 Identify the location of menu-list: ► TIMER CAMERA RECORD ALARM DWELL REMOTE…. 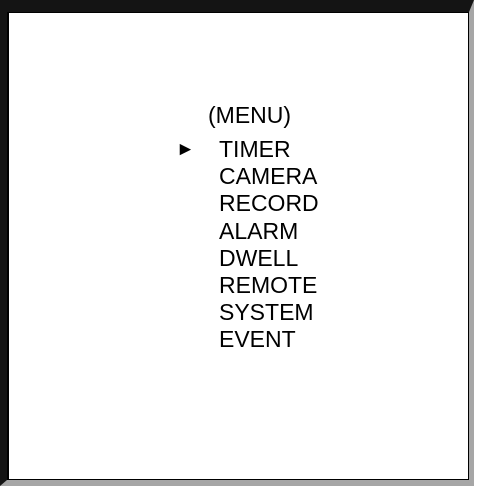
(247, 245).